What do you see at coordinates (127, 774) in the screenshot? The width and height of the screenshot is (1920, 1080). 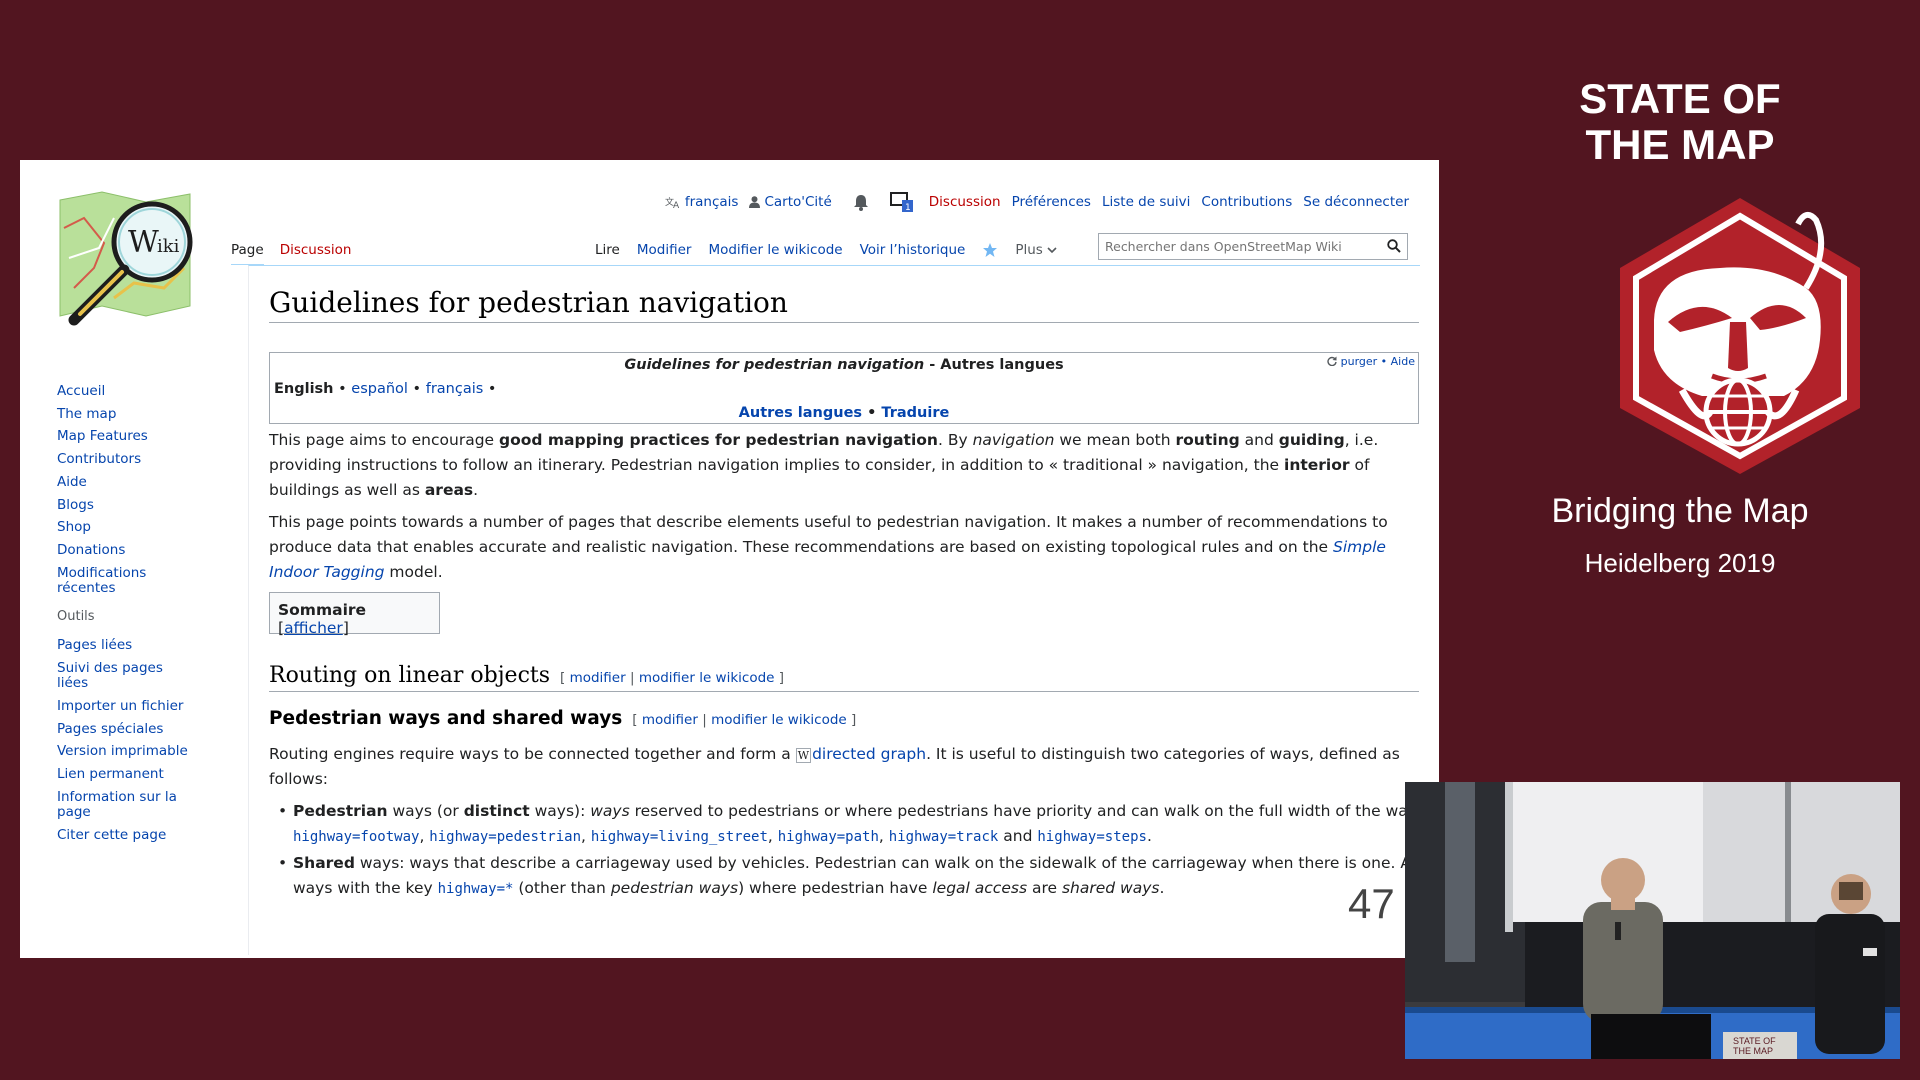 I see `sidebar-item-permanent-link: Lien permanent` at bounding box center [127, 774].